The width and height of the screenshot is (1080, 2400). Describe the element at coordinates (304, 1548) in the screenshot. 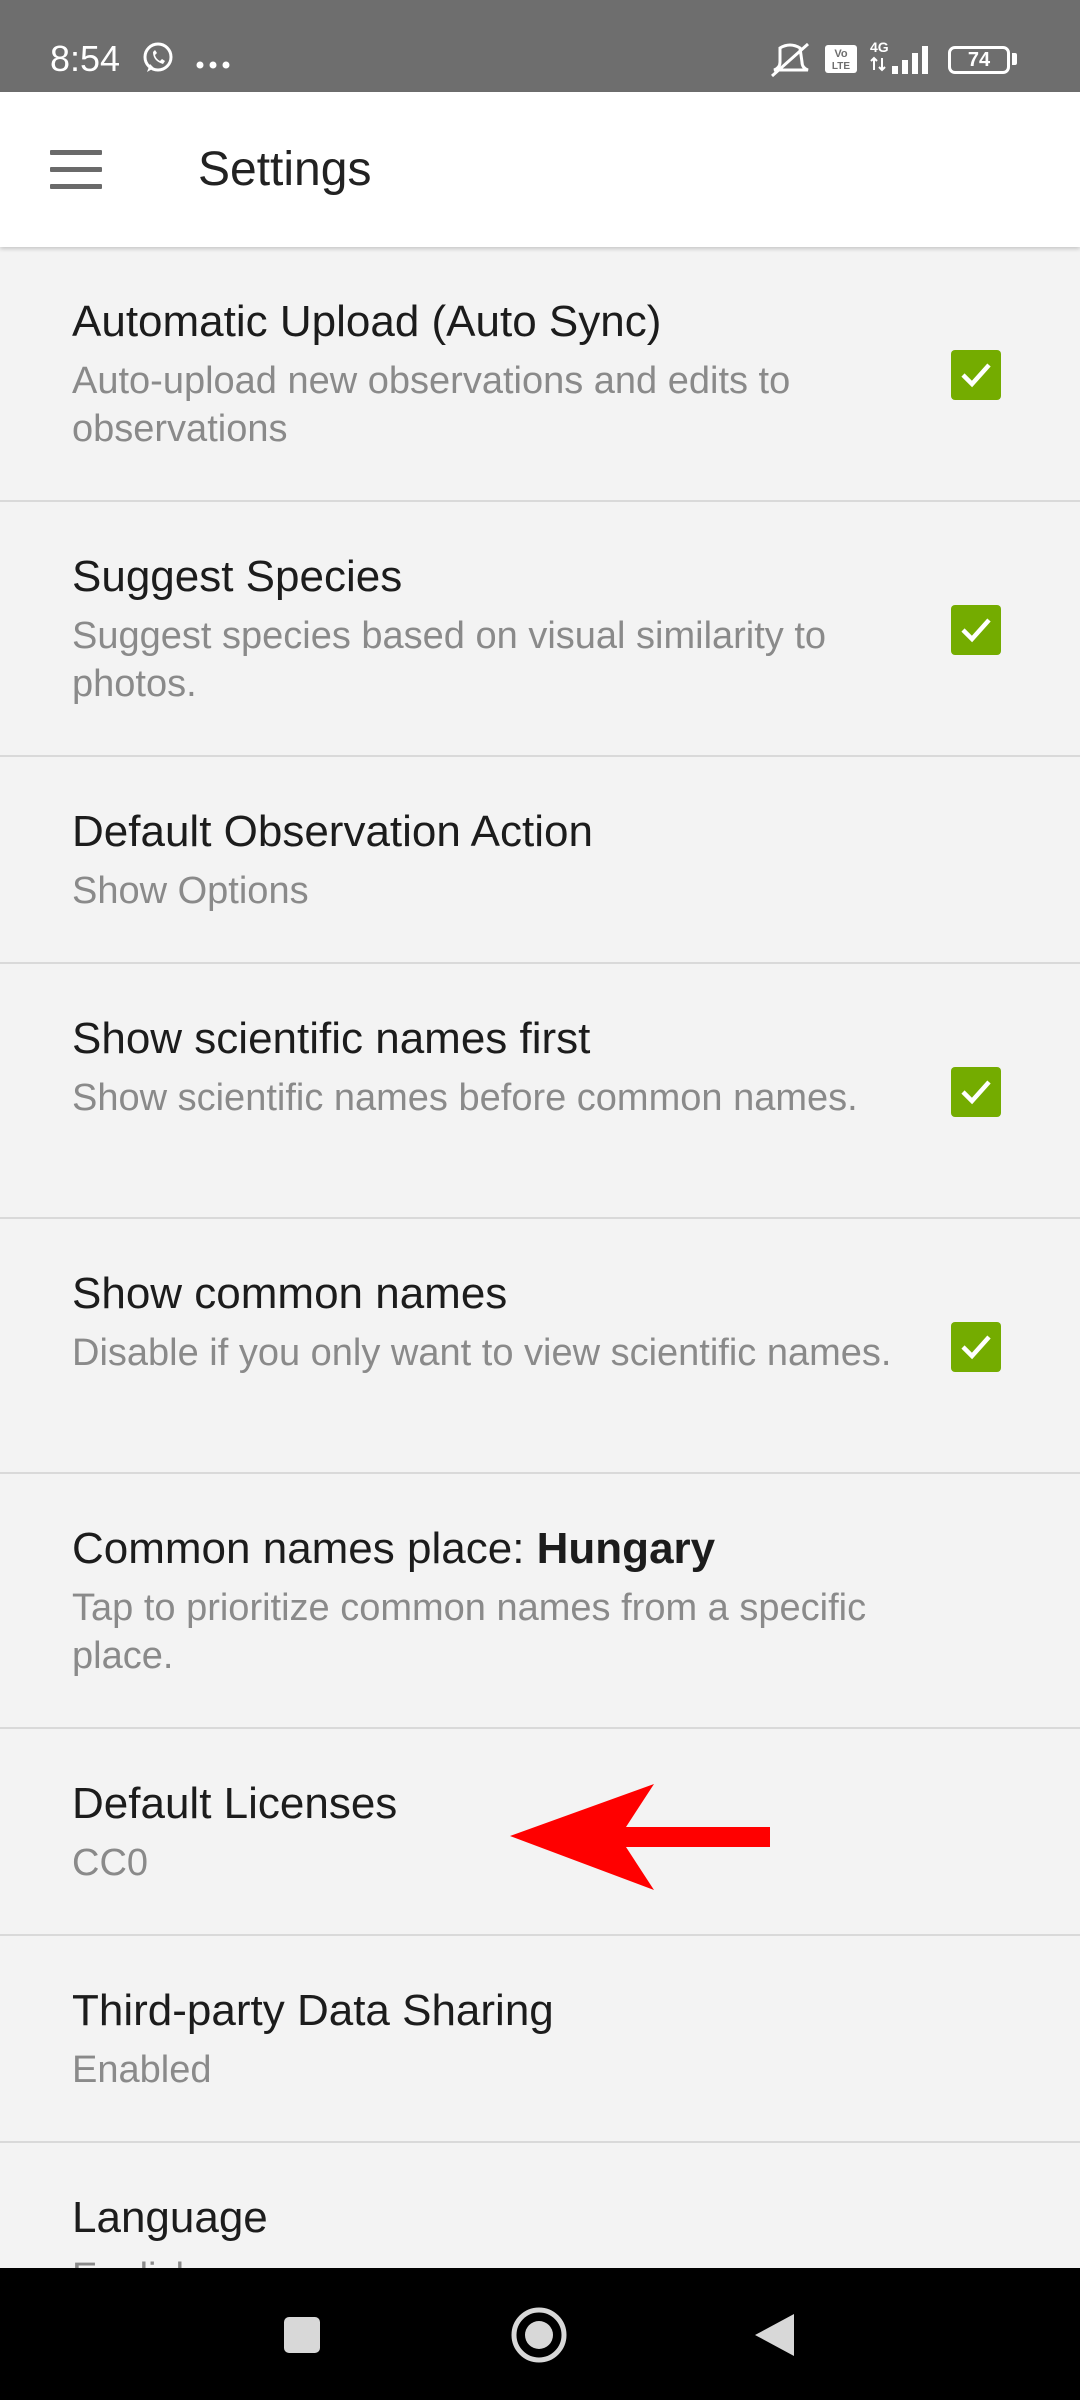

I see `setting-title-prefix: Common names place:` at that location.